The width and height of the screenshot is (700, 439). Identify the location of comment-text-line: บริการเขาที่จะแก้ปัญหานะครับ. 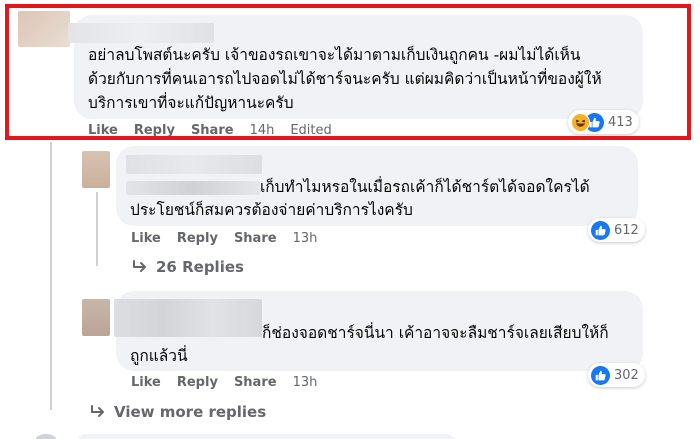
(191, 103).